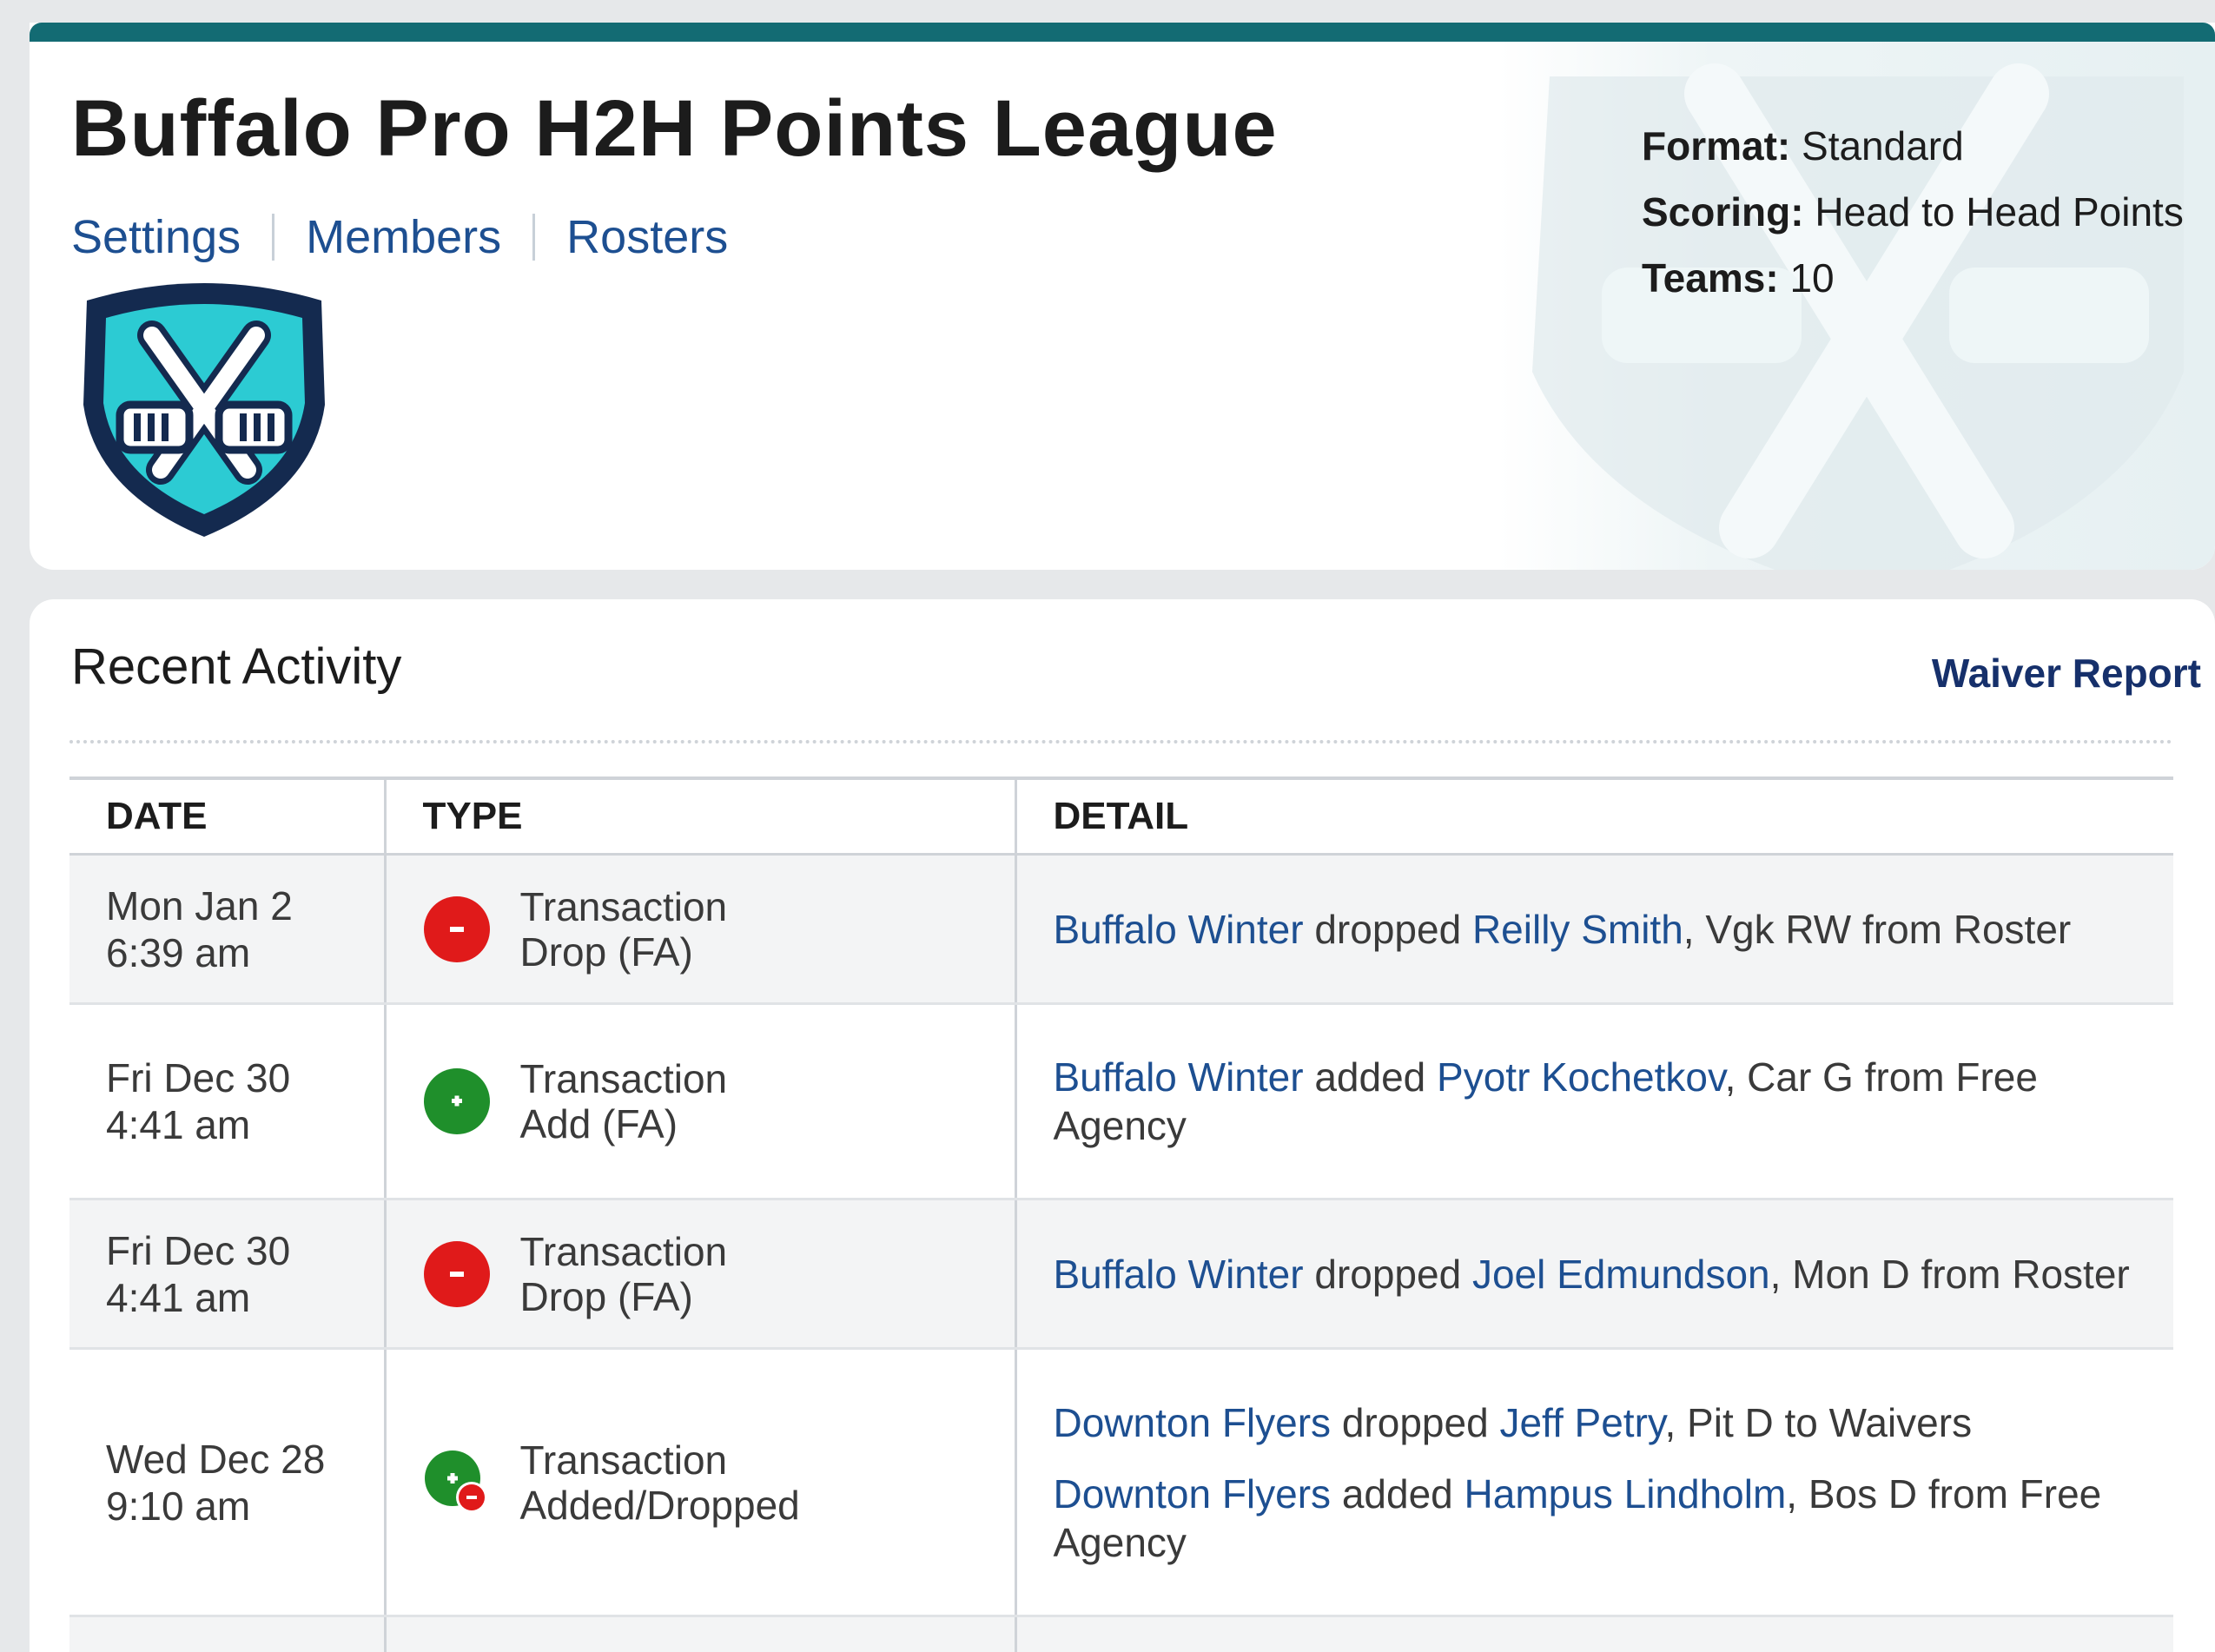 This screenshot has height=1652, width=2215. Describe the element at coordinates (701, 1634) in the screenshot. I see `type-cell` at that location.